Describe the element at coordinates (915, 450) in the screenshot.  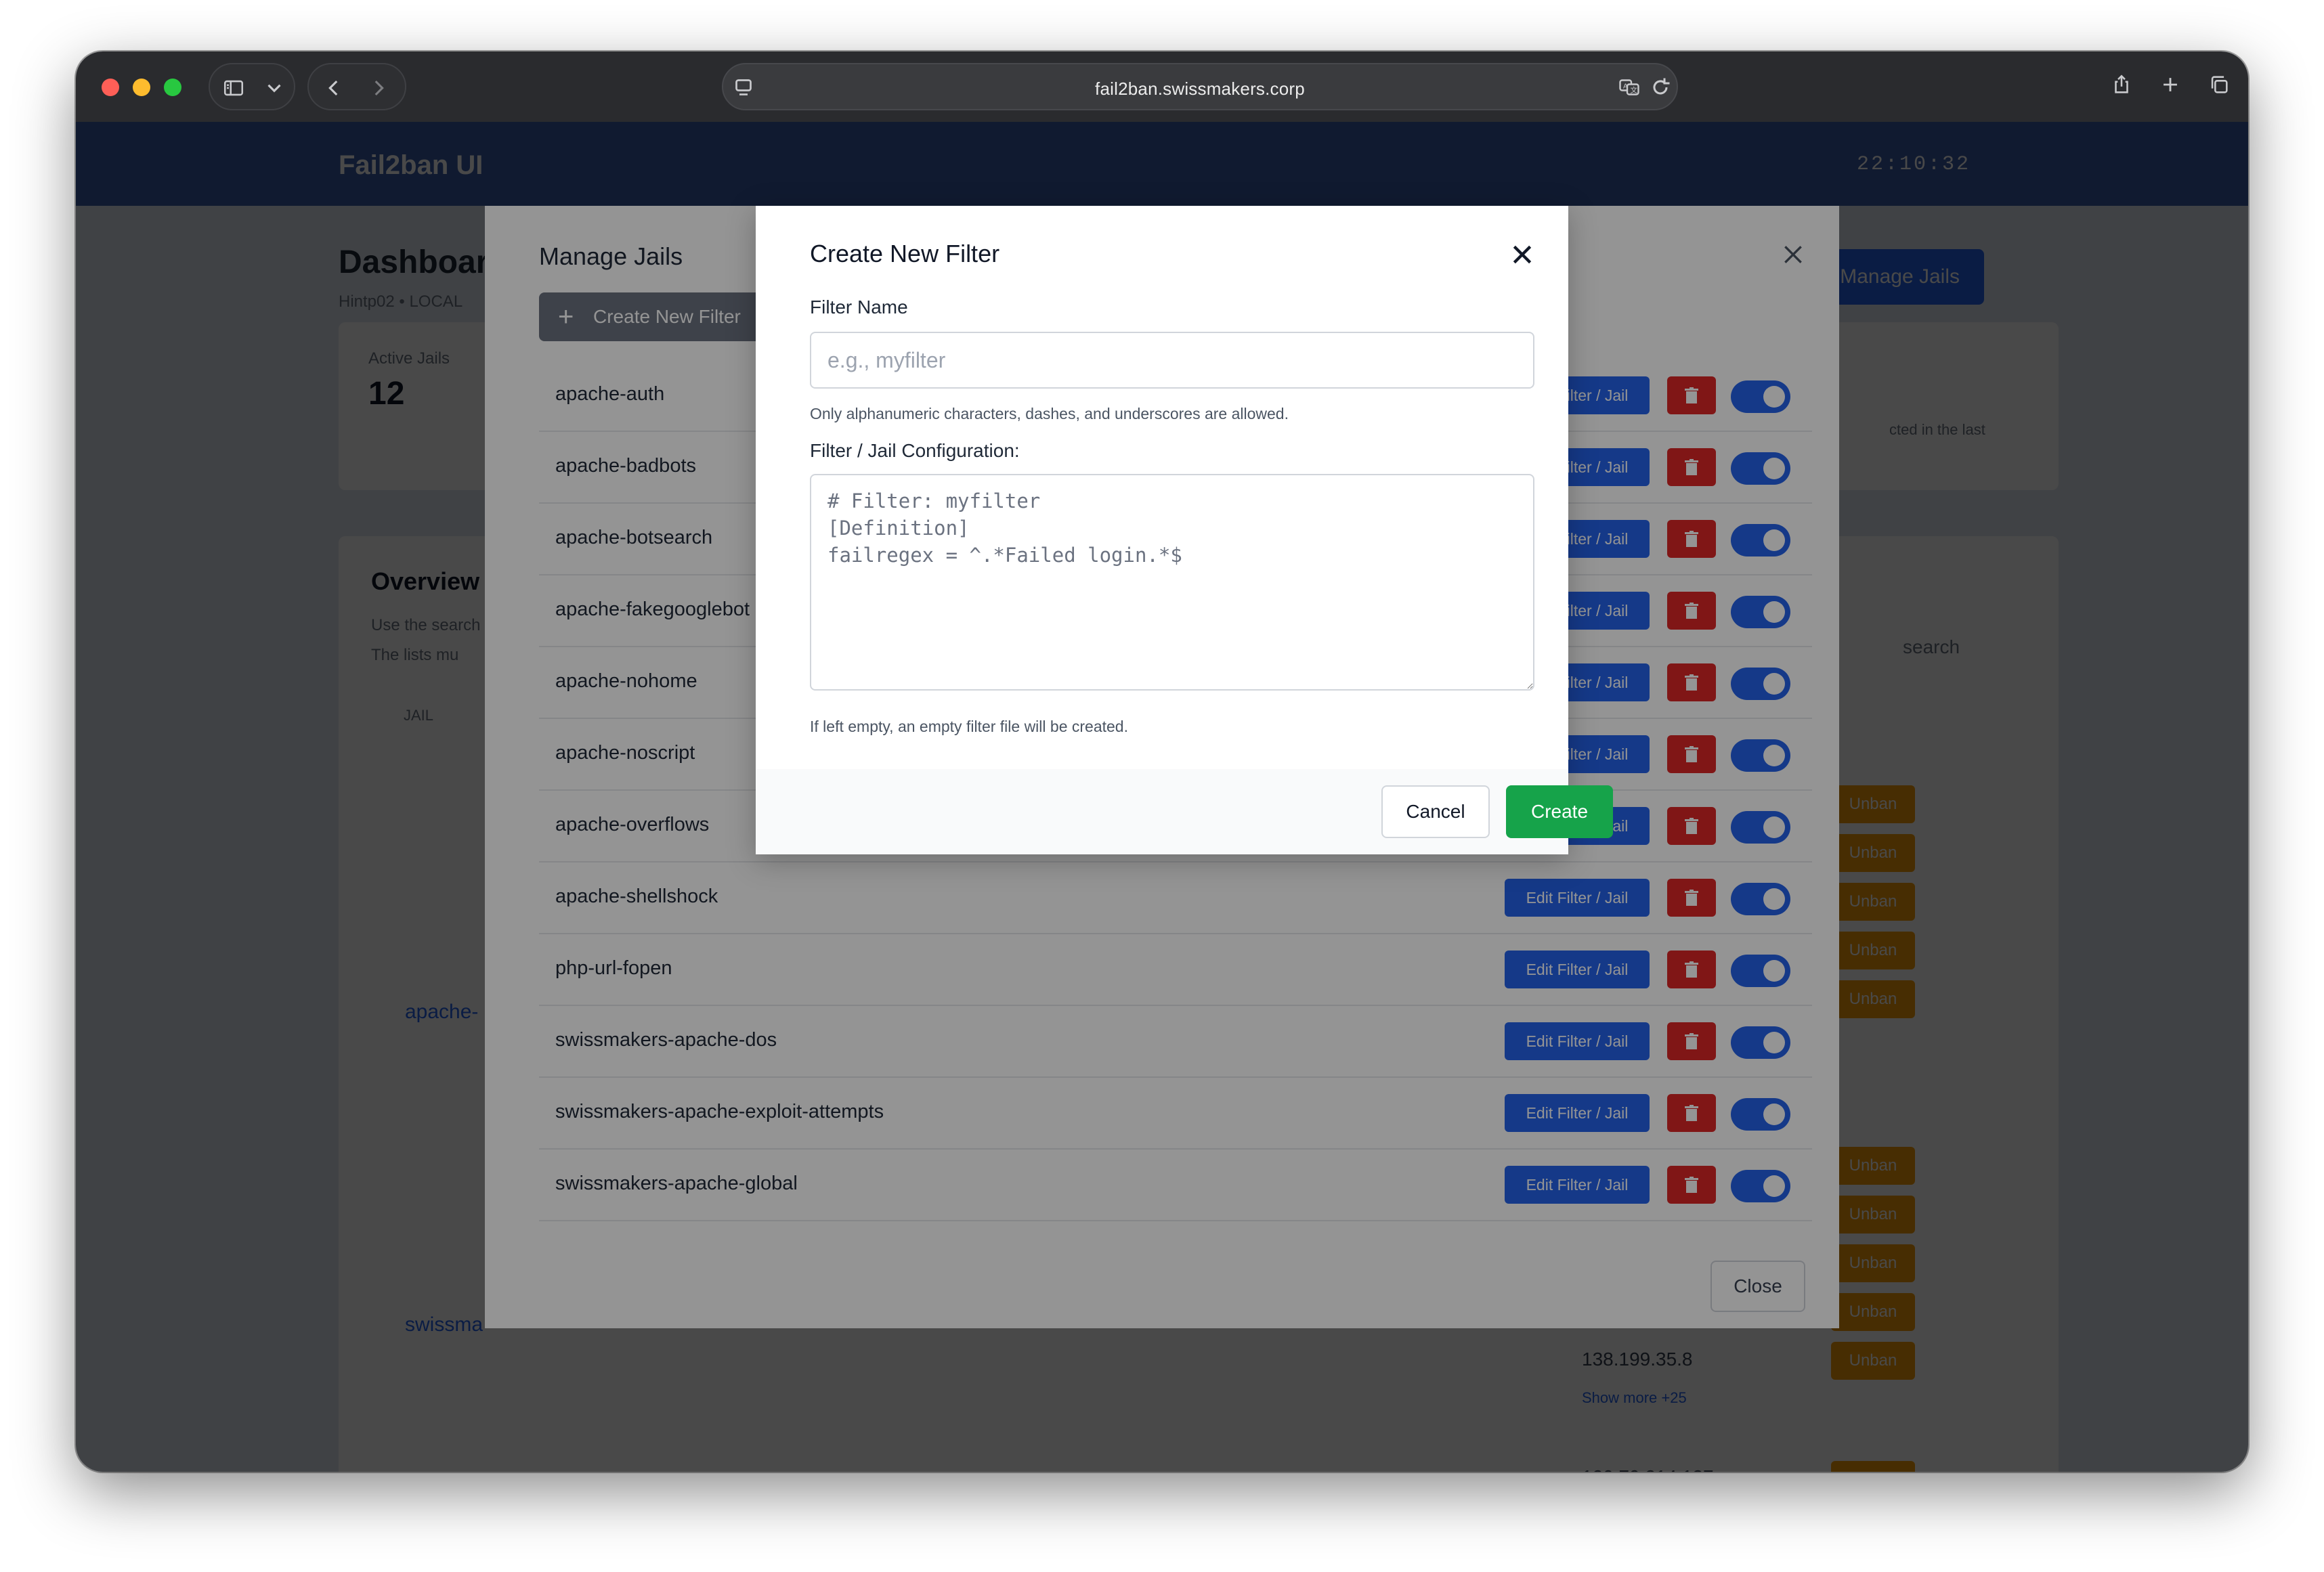
I see `config-label: Filter / Jail Configuration:` at that location.